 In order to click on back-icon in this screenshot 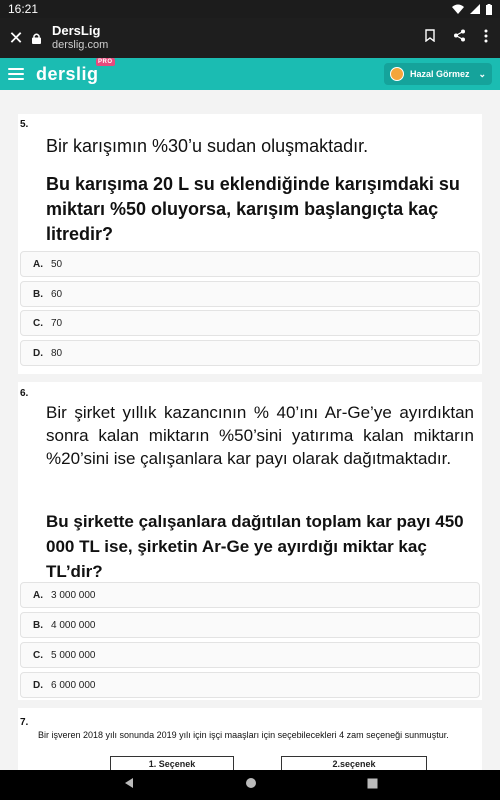, I will do `click(129, 785)`.